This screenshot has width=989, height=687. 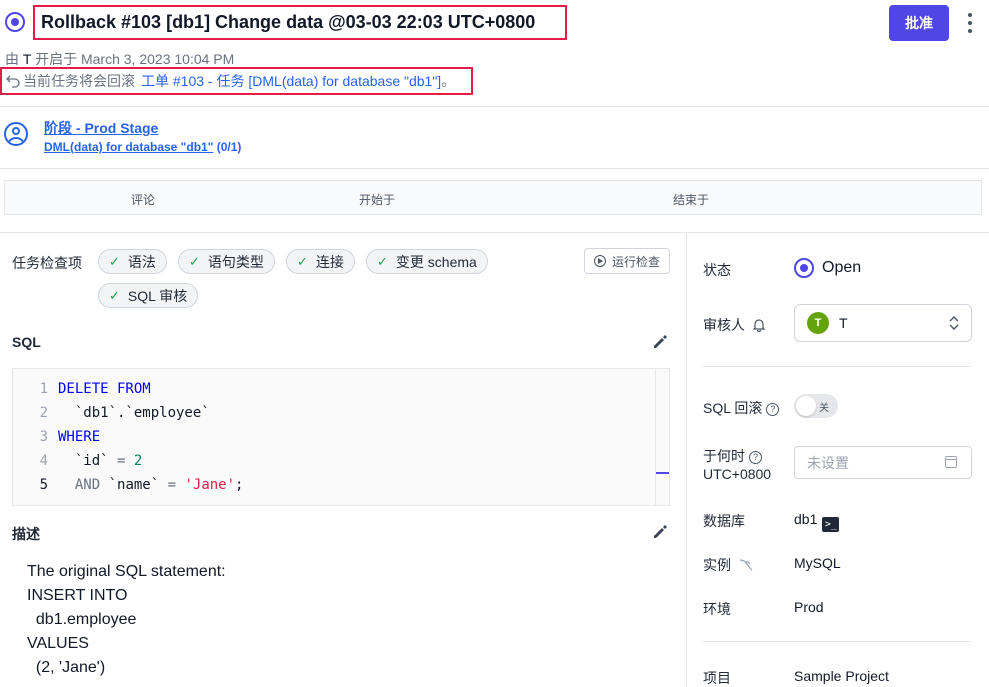 I want to click on reviewer-label: 审核人, so click(x=734, y=325).